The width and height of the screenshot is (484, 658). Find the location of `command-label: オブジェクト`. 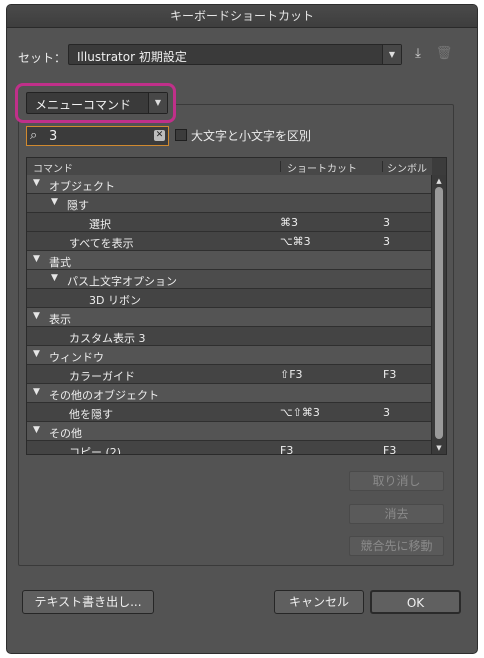

command-label: オブジェクト is located at coordinates (82, 186).